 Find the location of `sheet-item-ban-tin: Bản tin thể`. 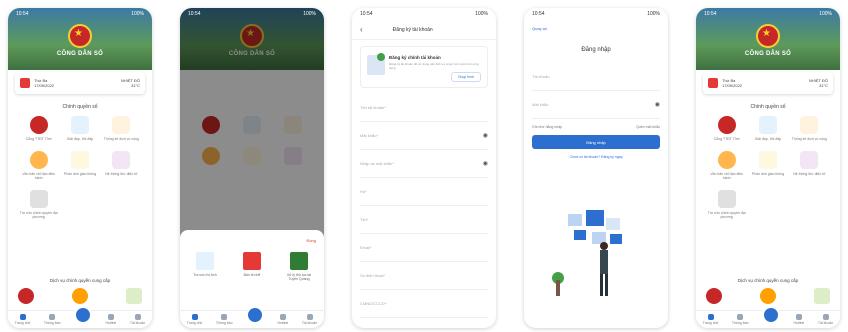

sheet-item-ban-tin: Bản tin thể is located at coordinates (252, 266).